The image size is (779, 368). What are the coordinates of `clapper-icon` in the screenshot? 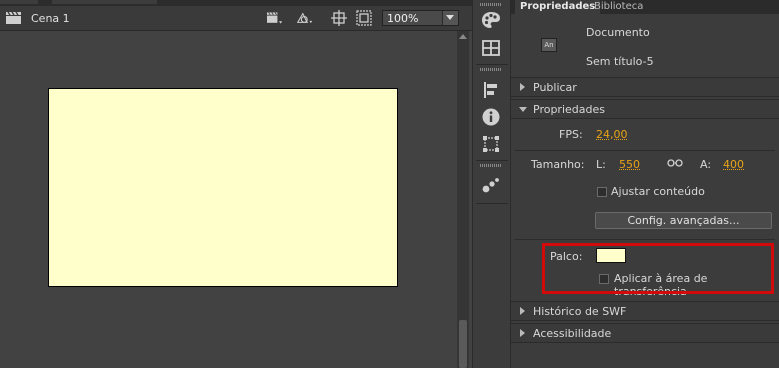 It's located at (13, 18).